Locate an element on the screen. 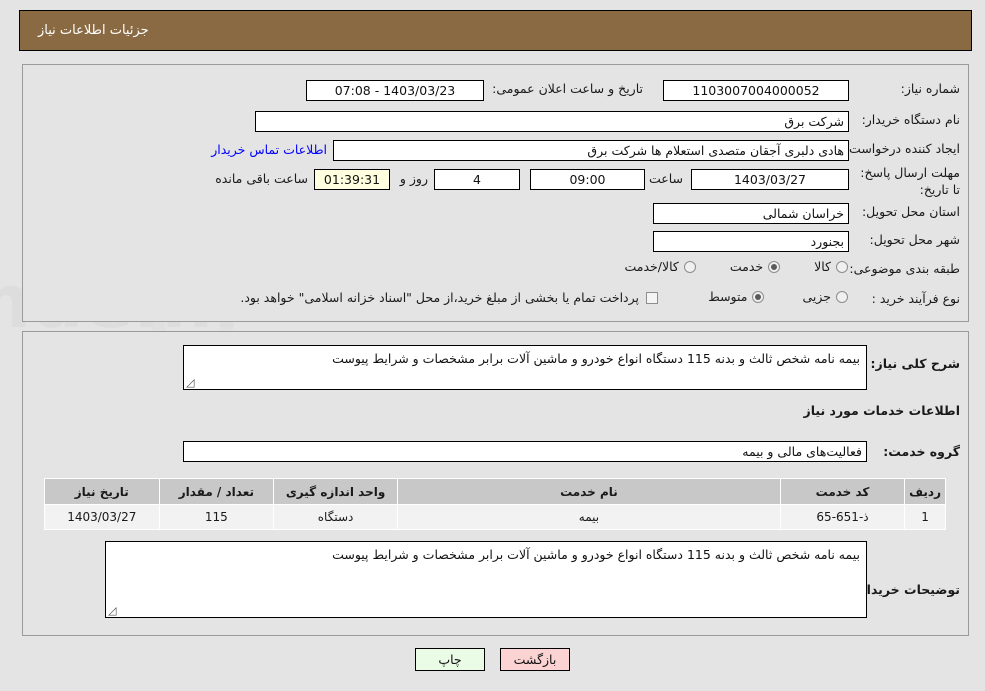  cell-service-name: بیمه is located at coordinates (588, 517).